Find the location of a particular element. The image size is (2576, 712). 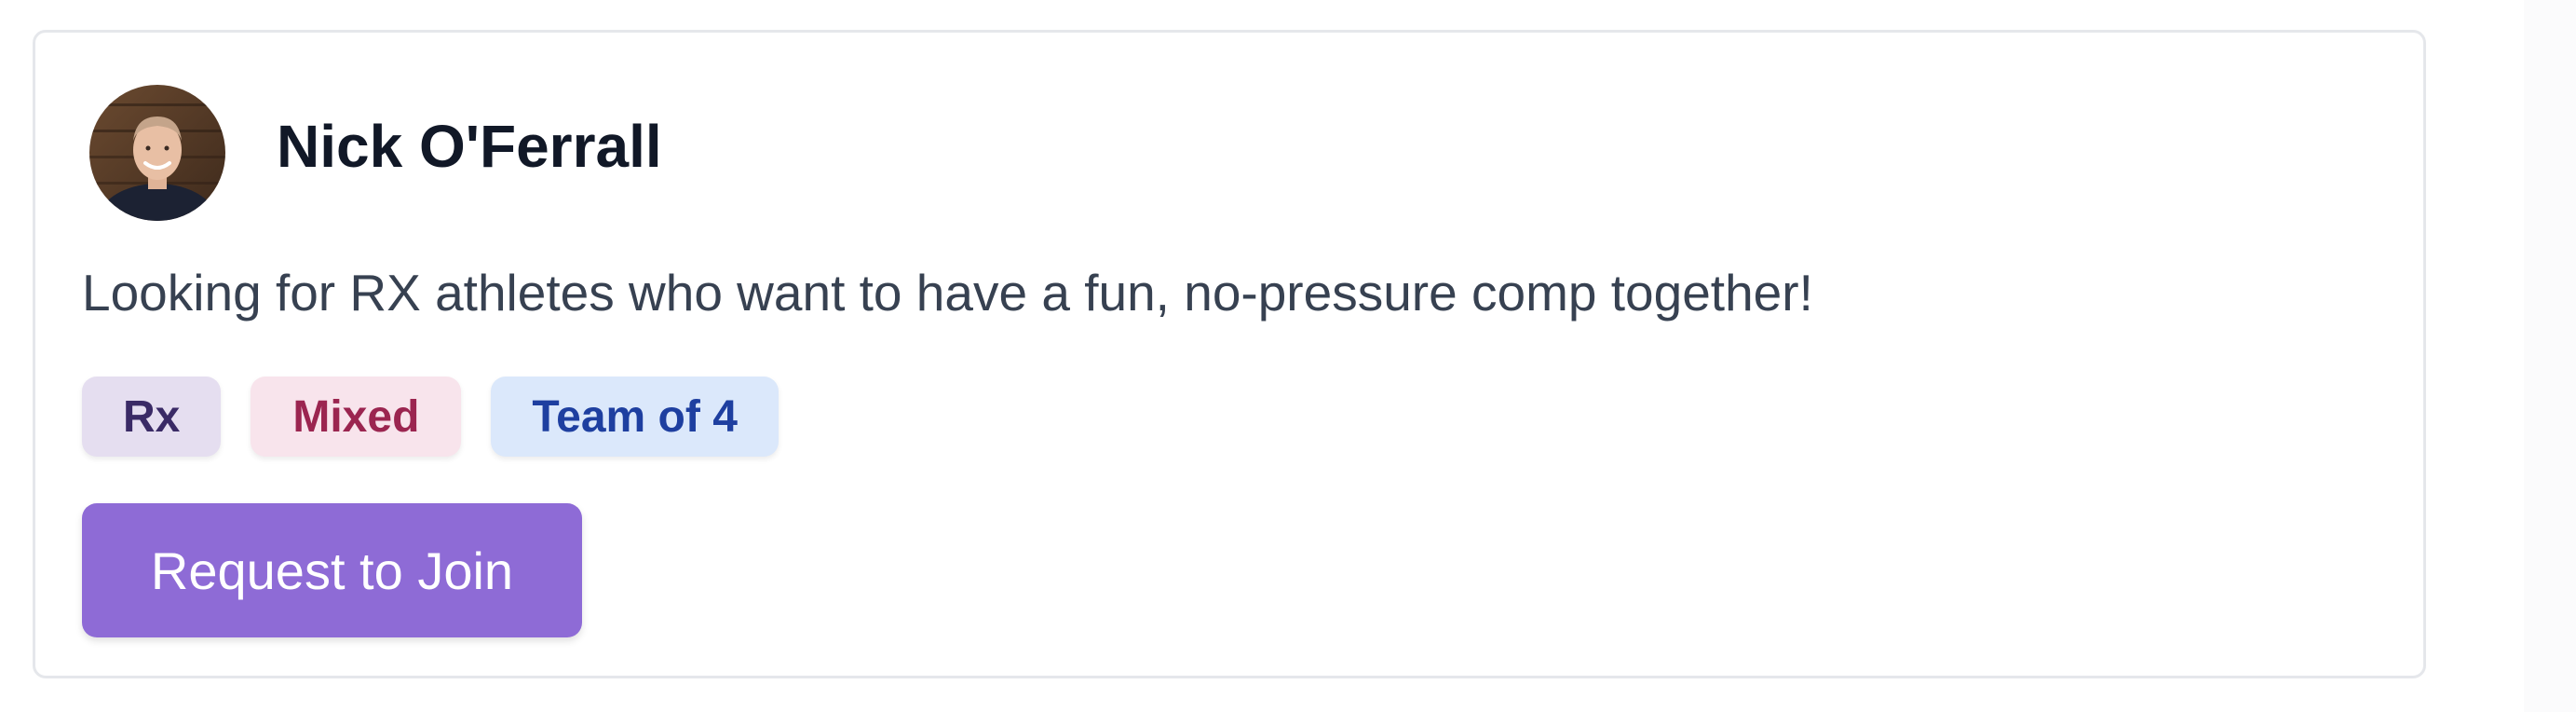

page-edge is located at coordinates (2550, 356).